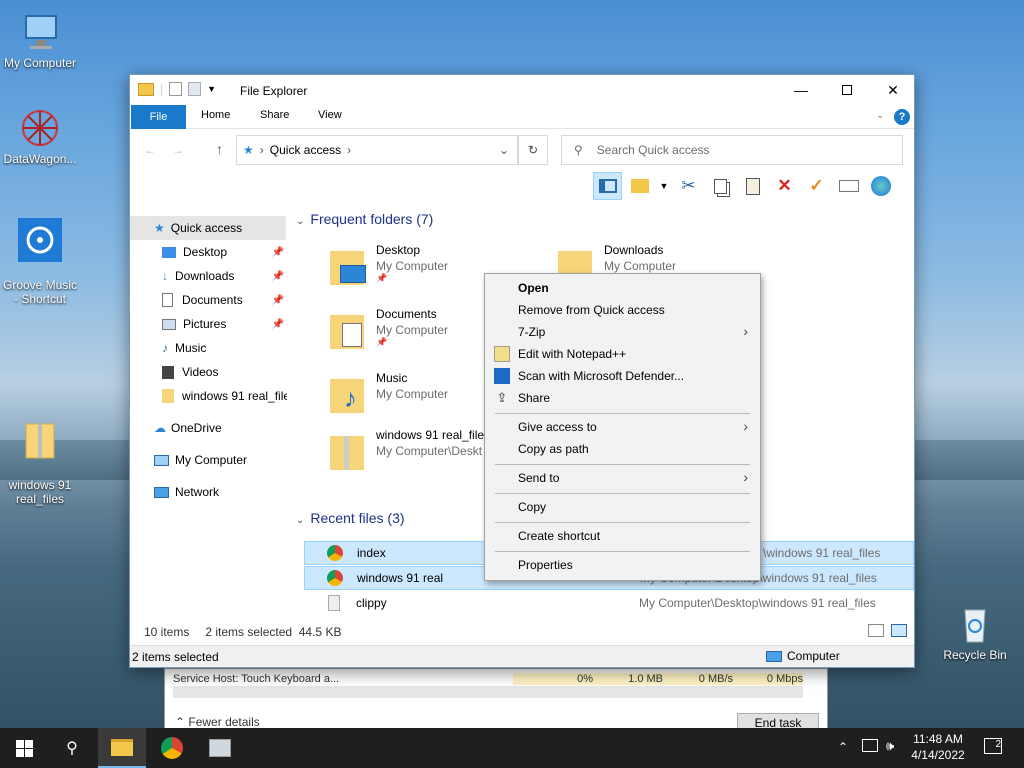  Describe the element at coordinates (622, 464) in the screenshot. I see `menu-separator` at that location.